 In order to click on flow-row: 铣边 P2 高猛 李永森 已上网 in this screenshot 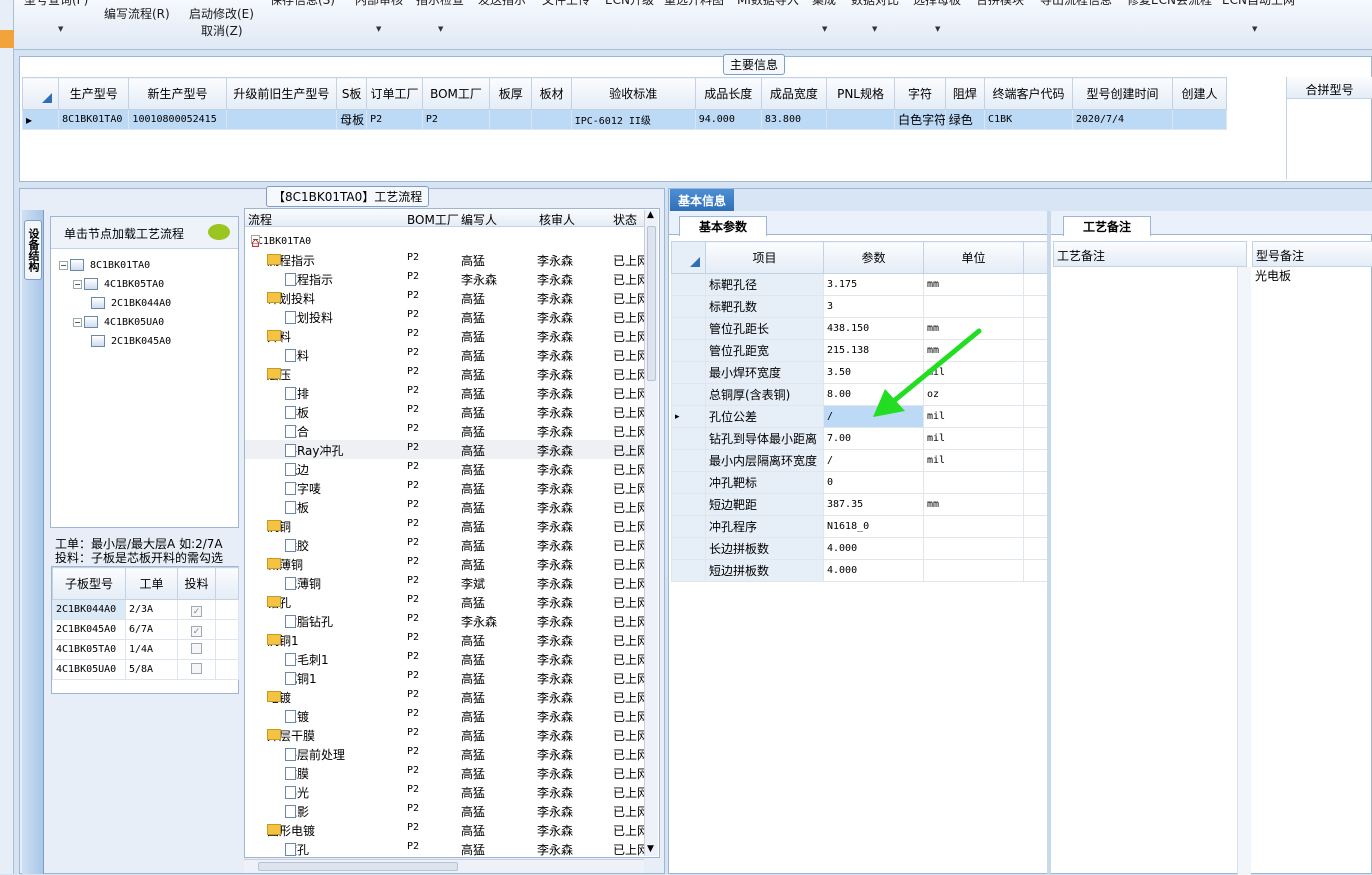, I will do `click(450, 468)`.